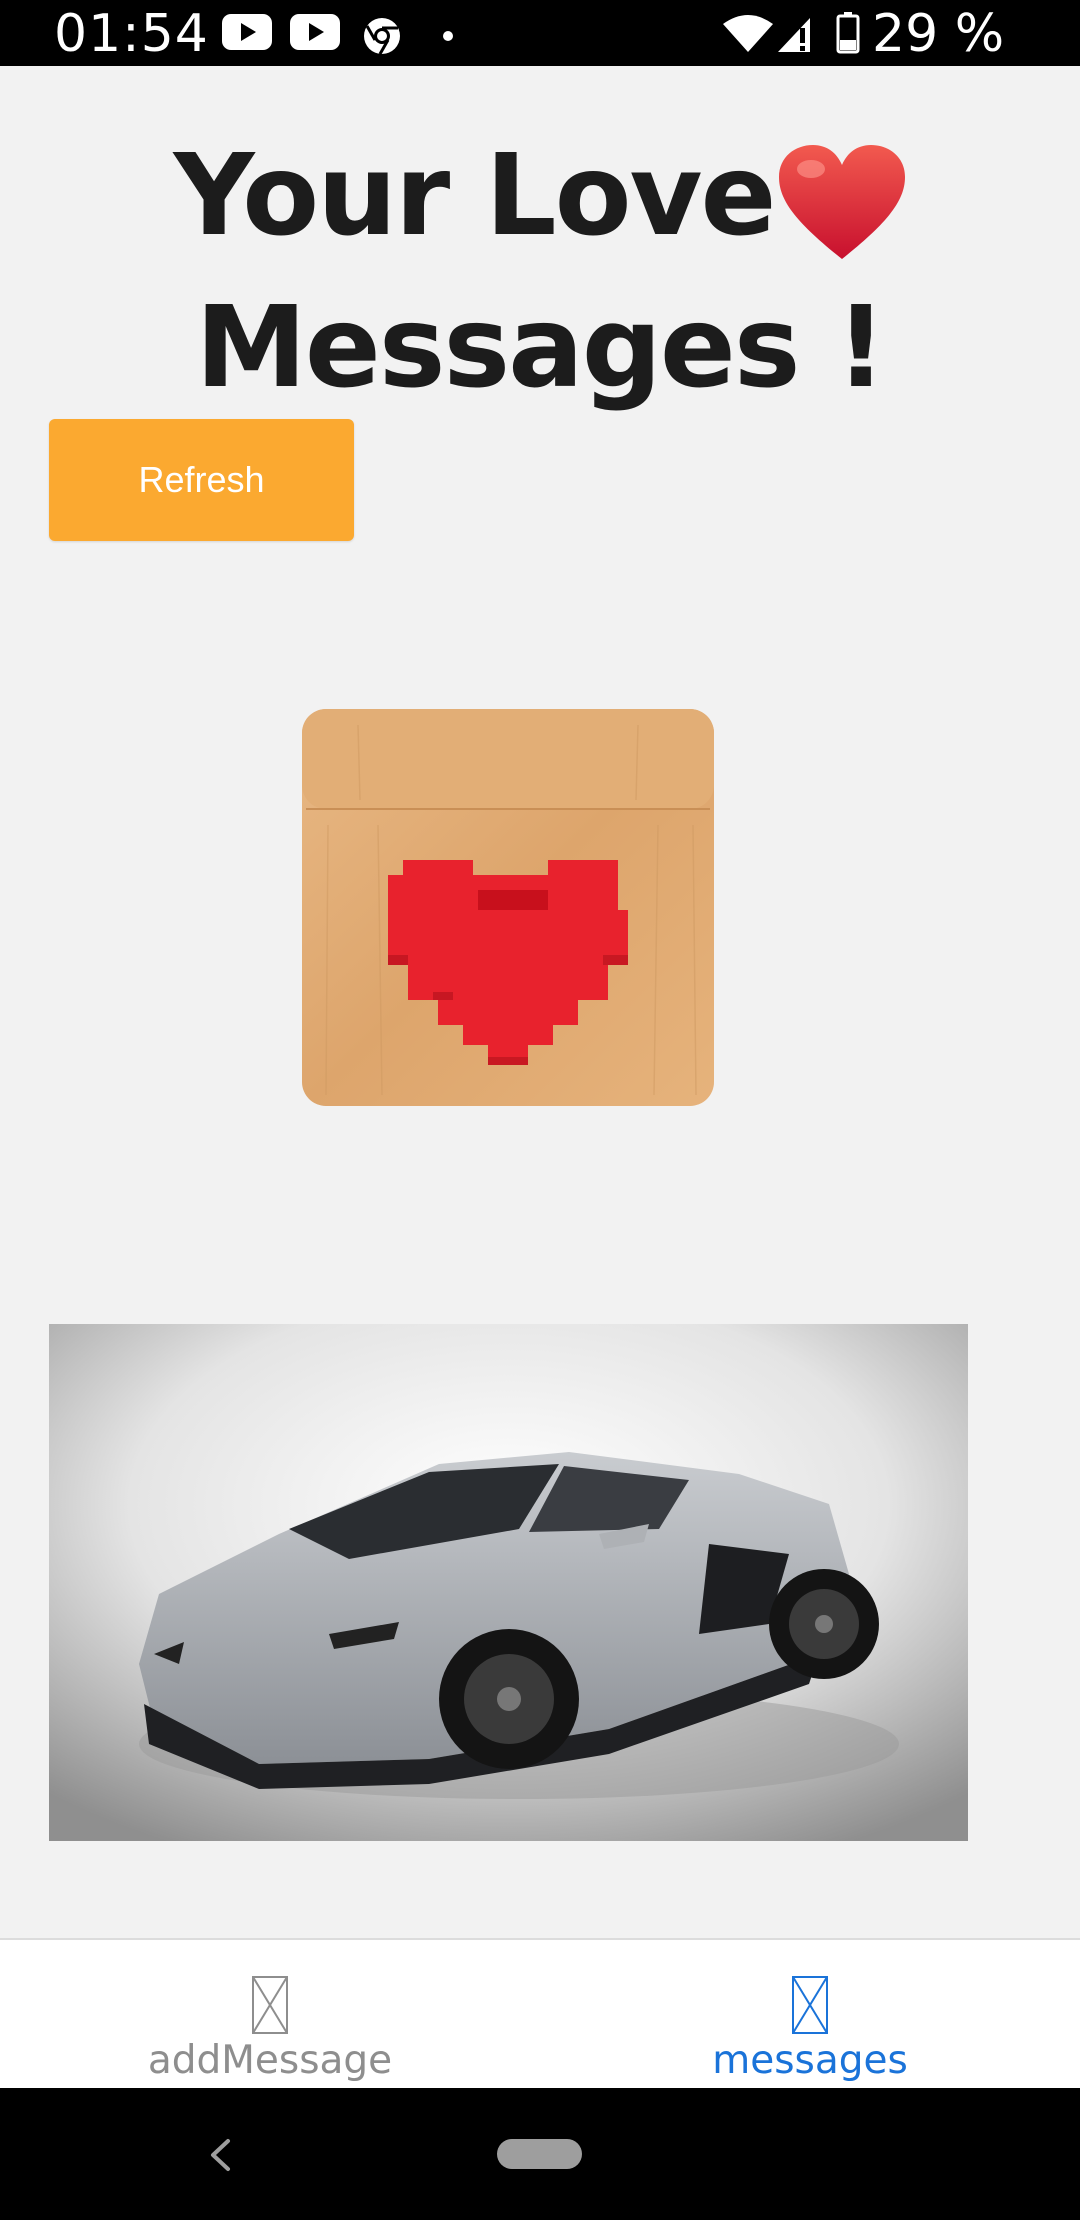 Image resolution: width=1080 pixels, height=2220 pixels. I want to click on signal-icon, so click(794, 35).